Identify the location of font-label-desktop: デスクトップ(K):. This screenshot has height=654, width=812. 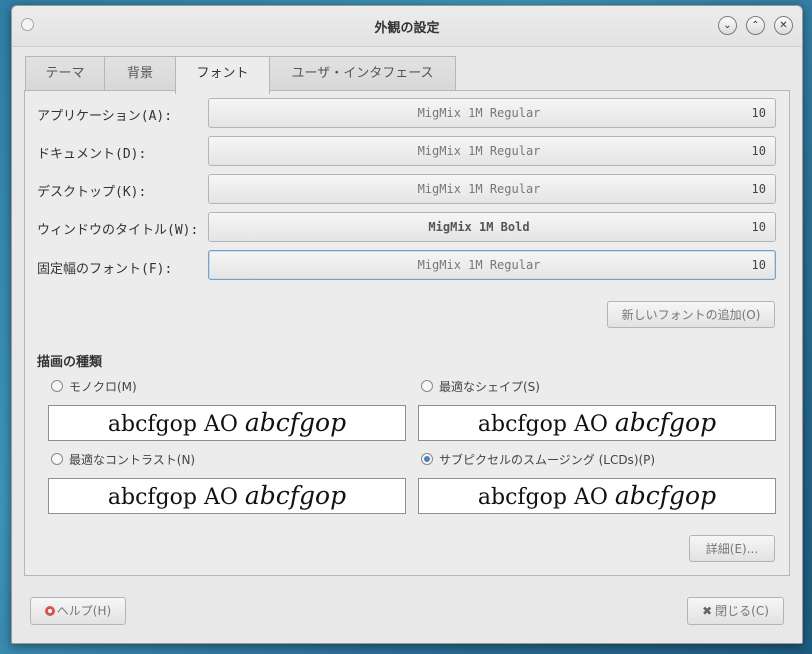
(92, 192).